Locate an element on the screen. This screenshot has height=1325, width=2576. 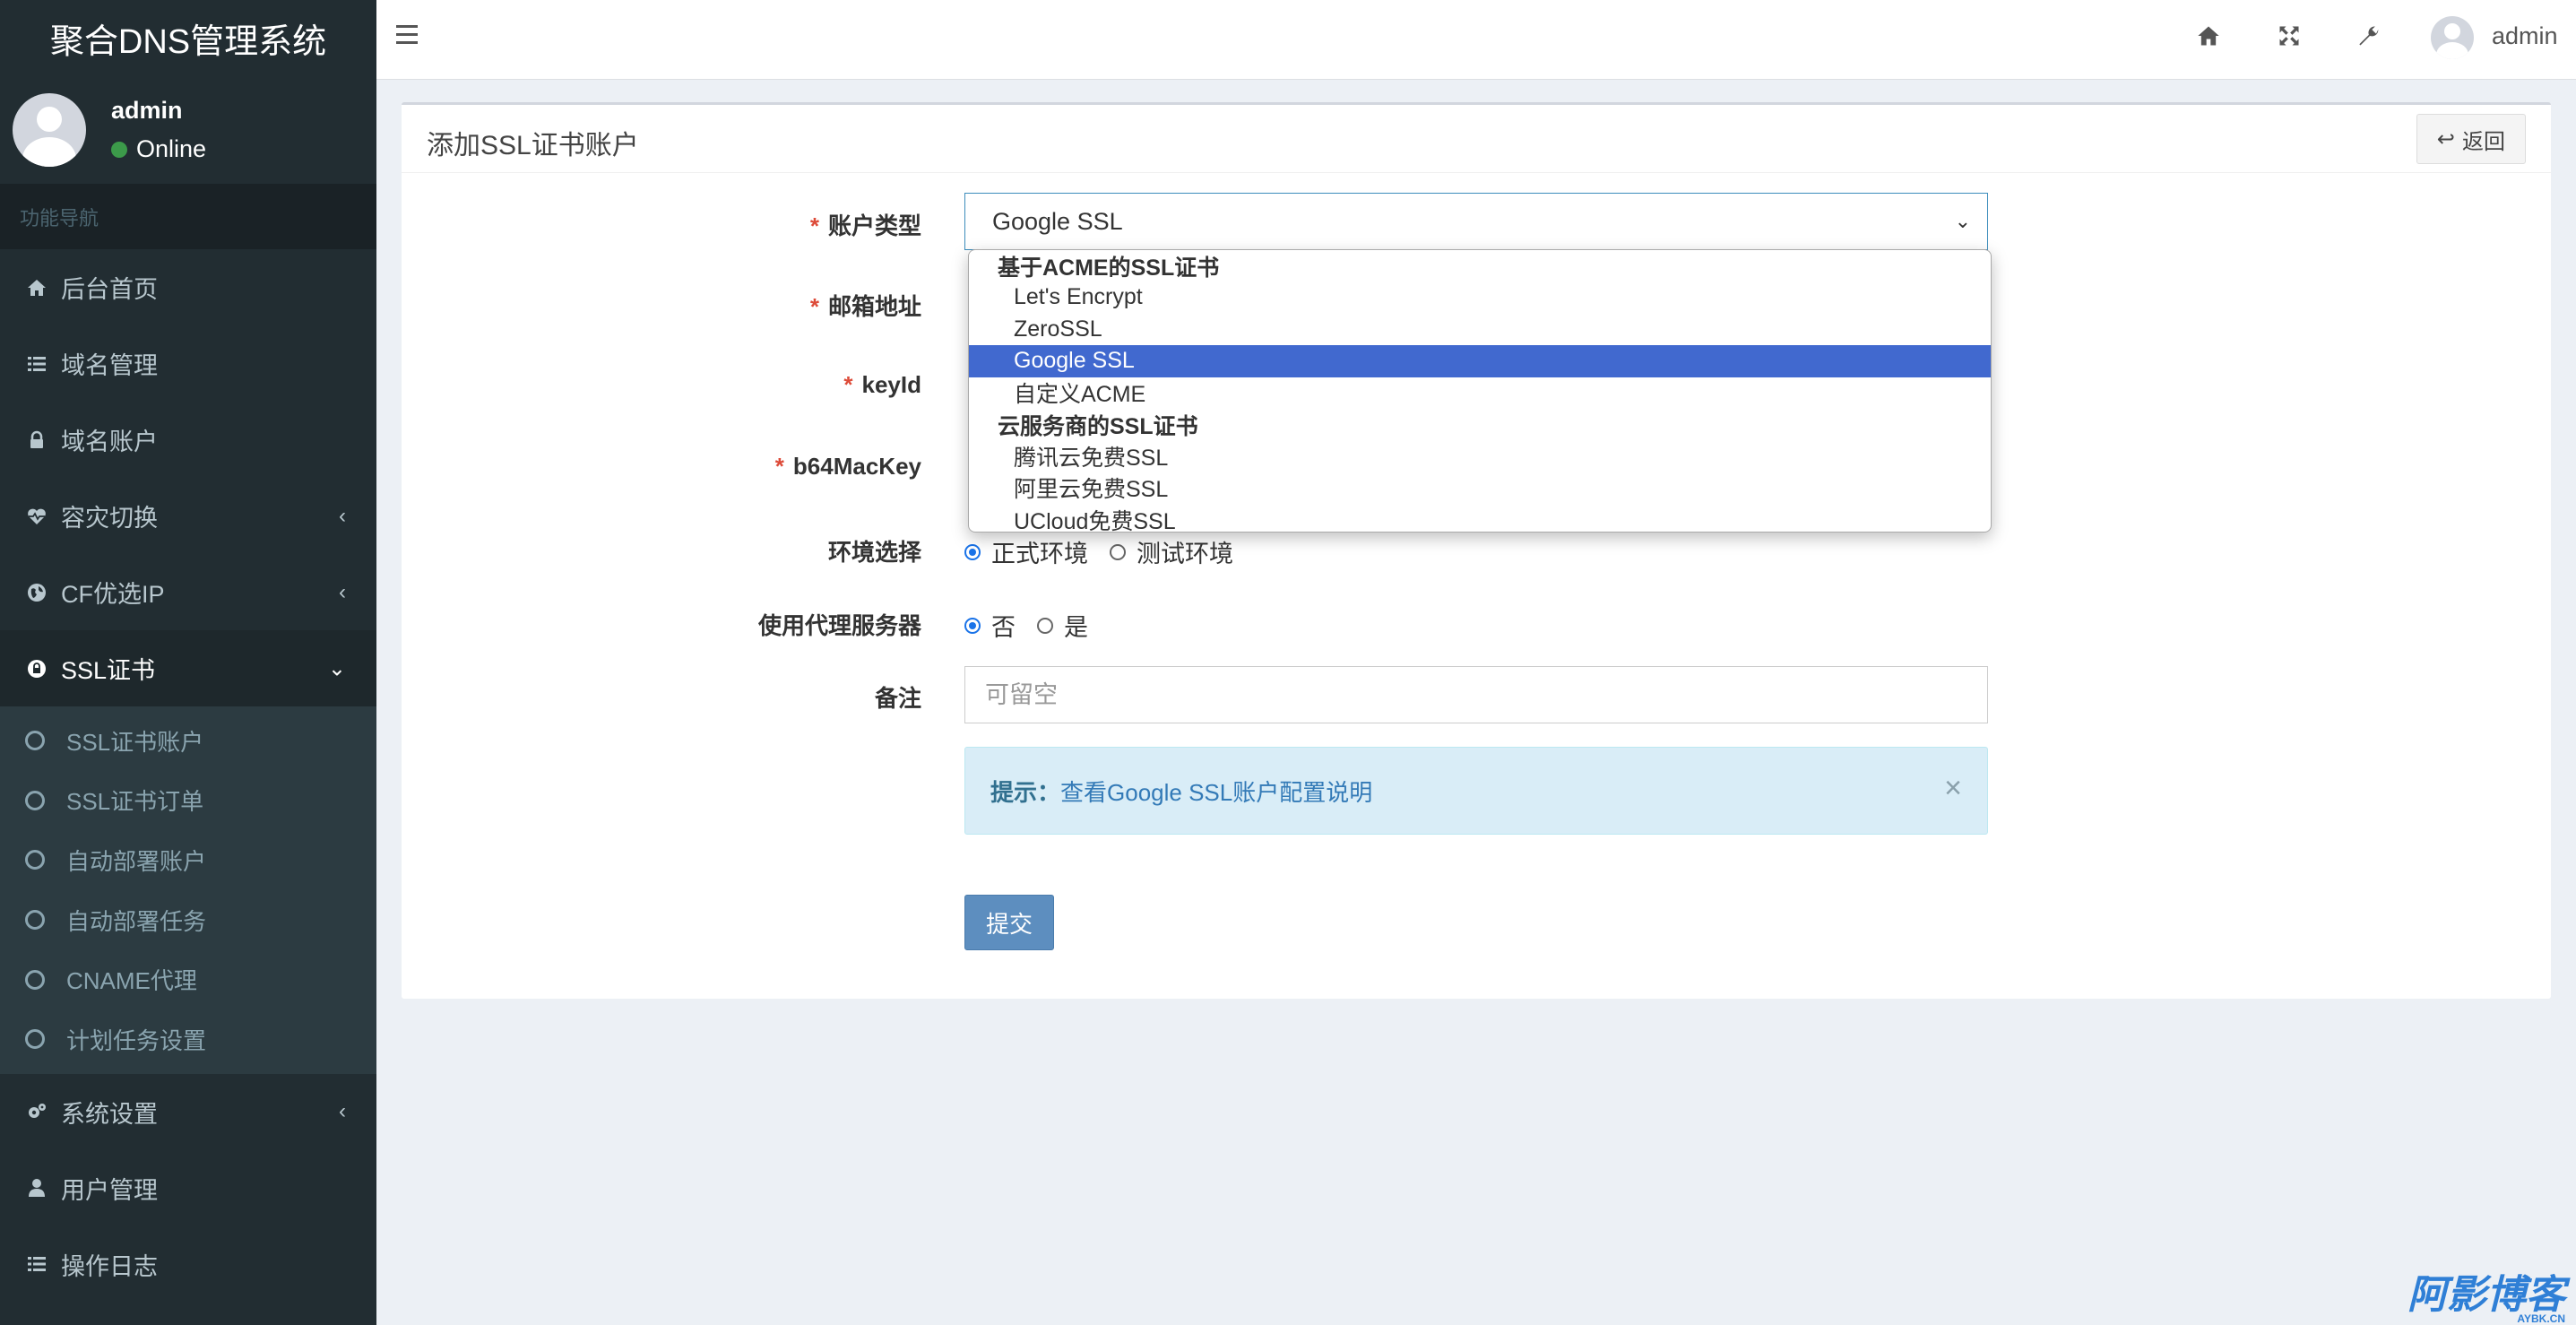
account-type-label-text: 账户类型 is located at coordinates (874, 226).